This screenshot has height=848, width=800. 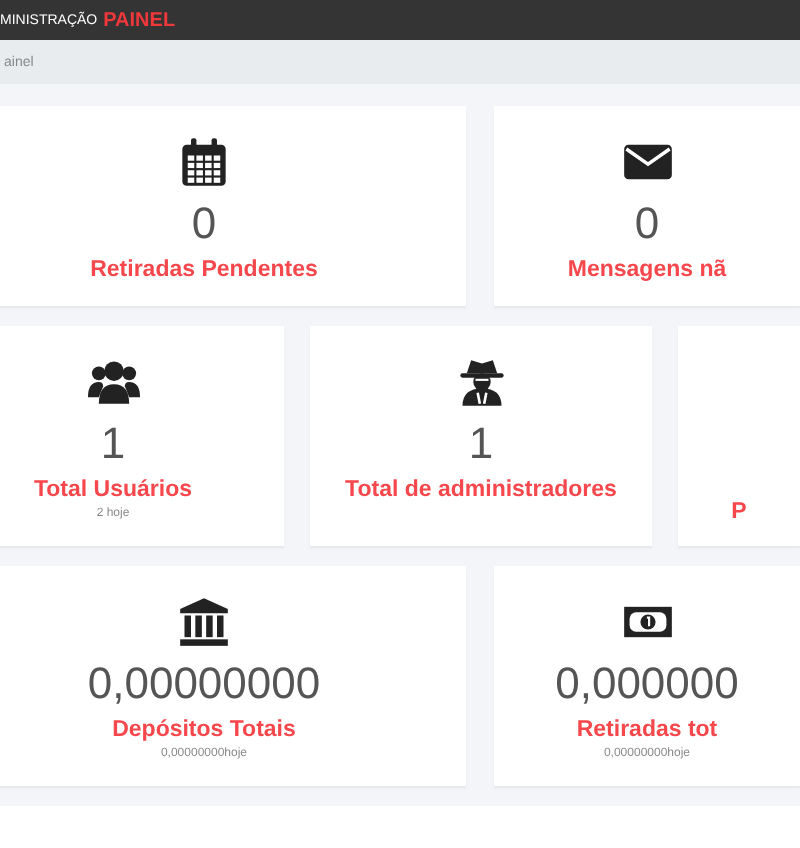 What do you see at coordinates (204, 622) in the screenshot?
I see `bank-icon` at bounding box center [204, 622].